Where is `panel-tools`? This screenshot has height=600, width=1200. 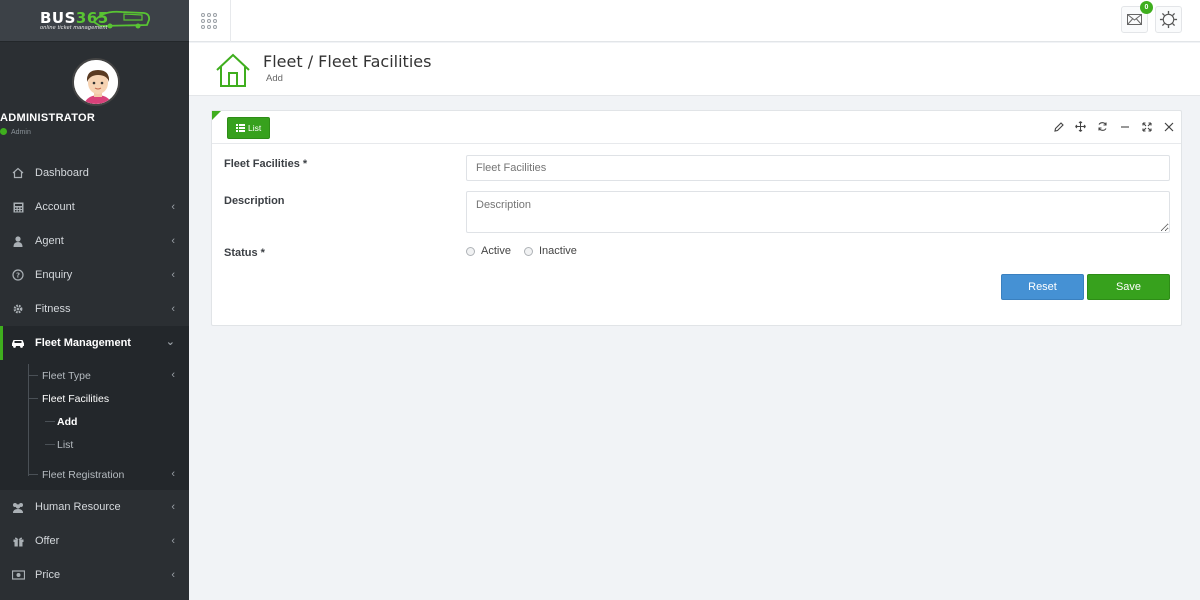
panel-tools is located at coordinates (1113, 126).